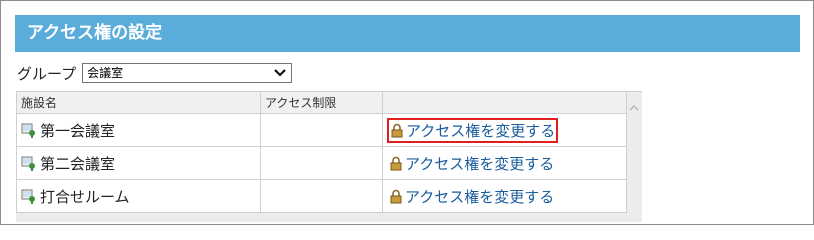 This screenshot has height=240, width=814. I want to click on column-header-facility: 施設名, so click(138, 103).